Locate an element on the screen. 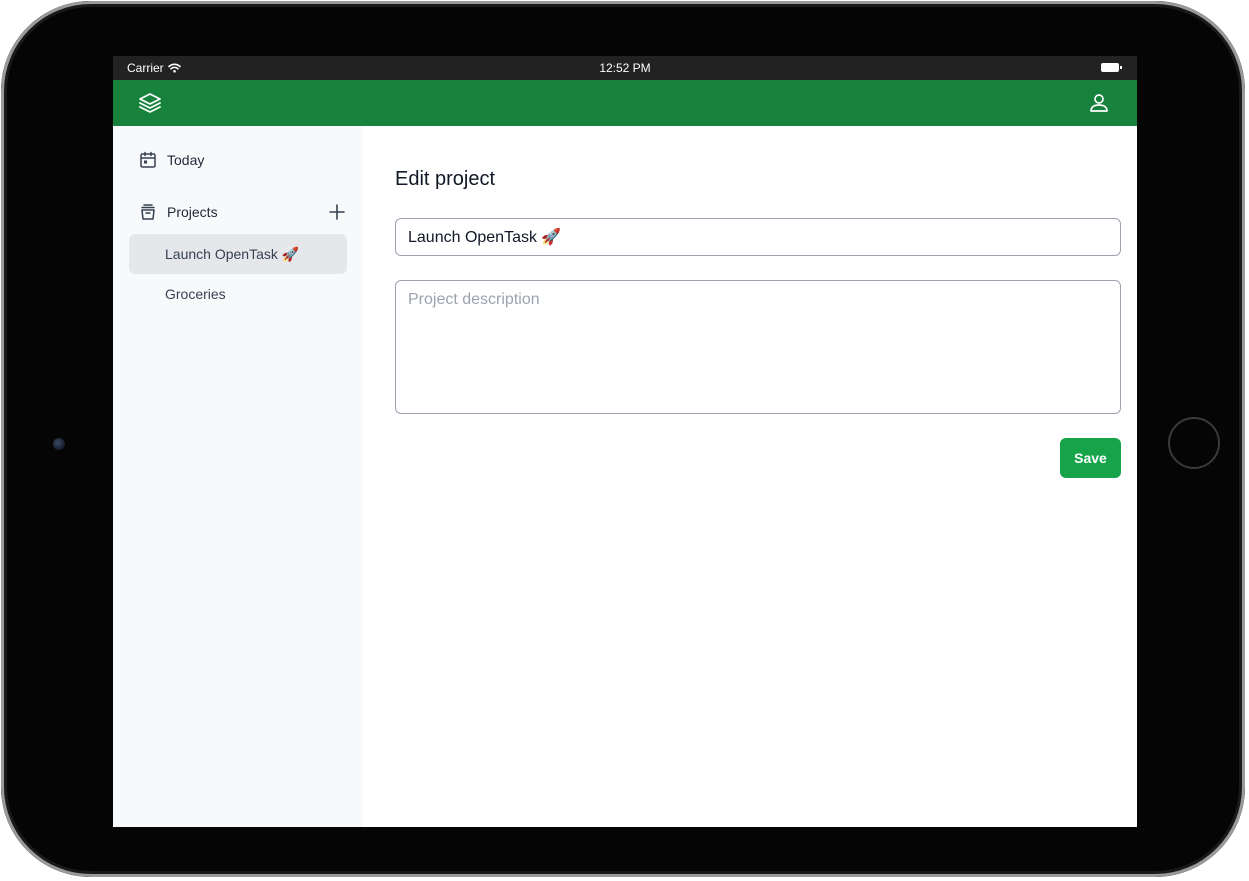 The image size is (1249, 881). save-button: Save is located at coordinates (1090, 458).